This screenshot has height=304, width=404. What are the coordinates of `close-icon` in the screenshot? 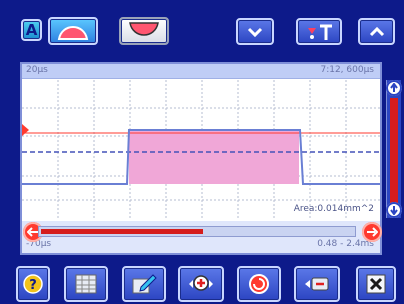 It's located at (376, 284).